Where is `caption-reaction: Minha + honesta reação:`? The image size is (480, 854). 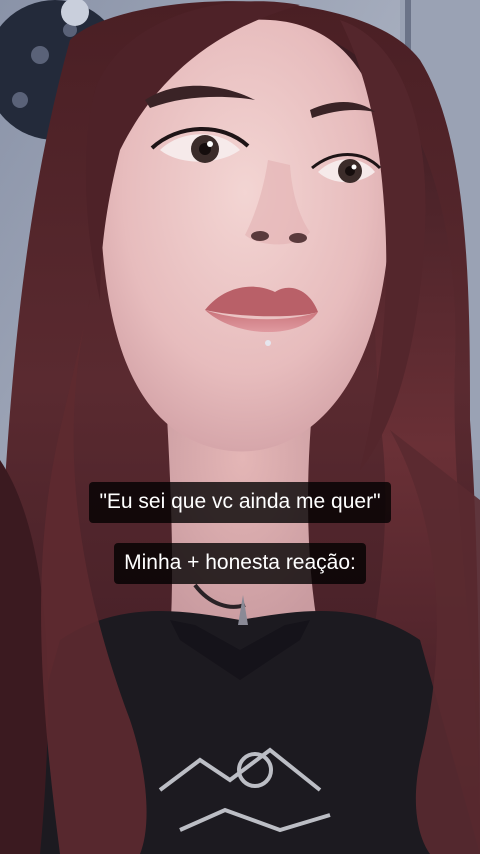
caption-reaction: Minha + honesta reação: is located at coordinates (240, 563).